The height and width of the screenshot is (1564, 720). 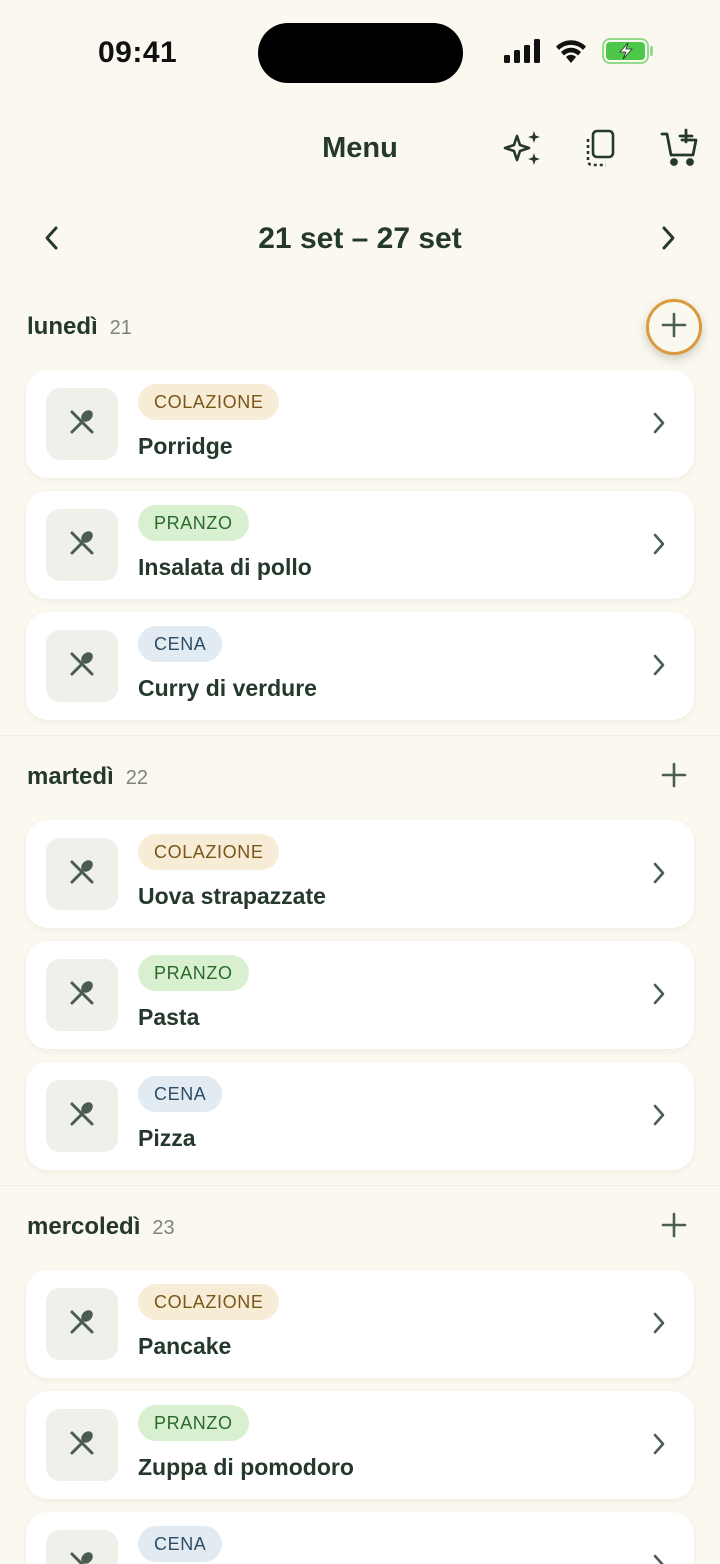 I want to click on meal-name: Pizza, so click(x=167, y=1138).